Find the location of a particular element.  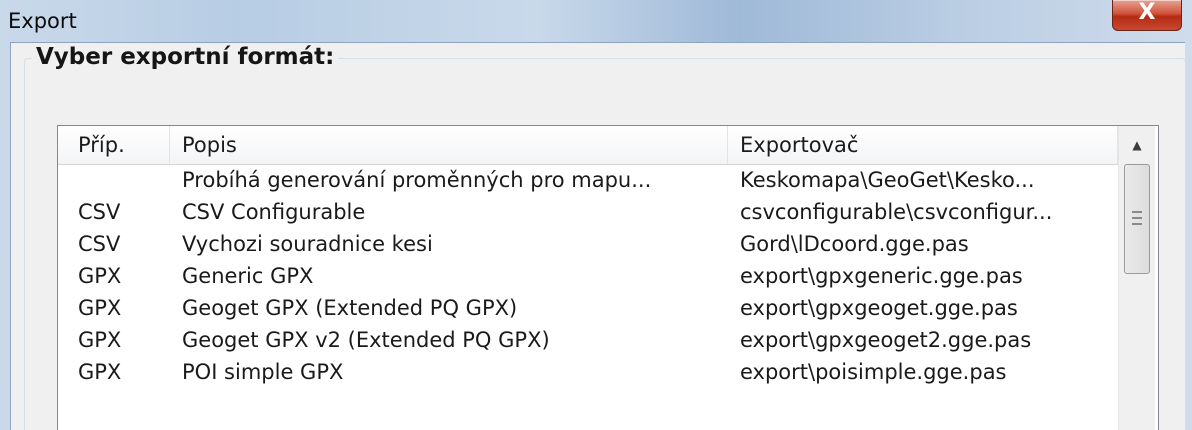

close-button: X is located at coordinates (1147, 15).